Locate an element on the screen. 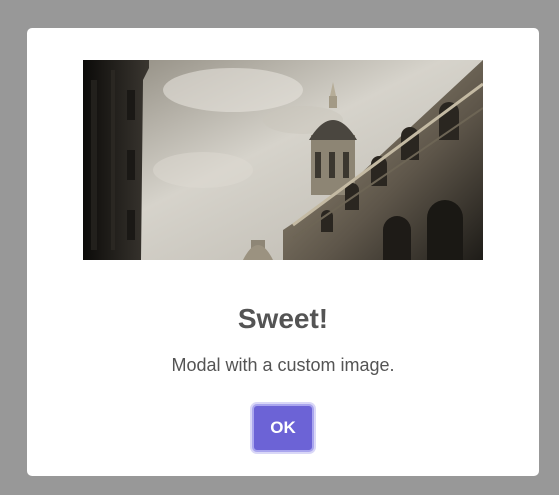 The width and height of the screenshot is (559, 495). ok-button: OK is located at coordinates (283, 428).